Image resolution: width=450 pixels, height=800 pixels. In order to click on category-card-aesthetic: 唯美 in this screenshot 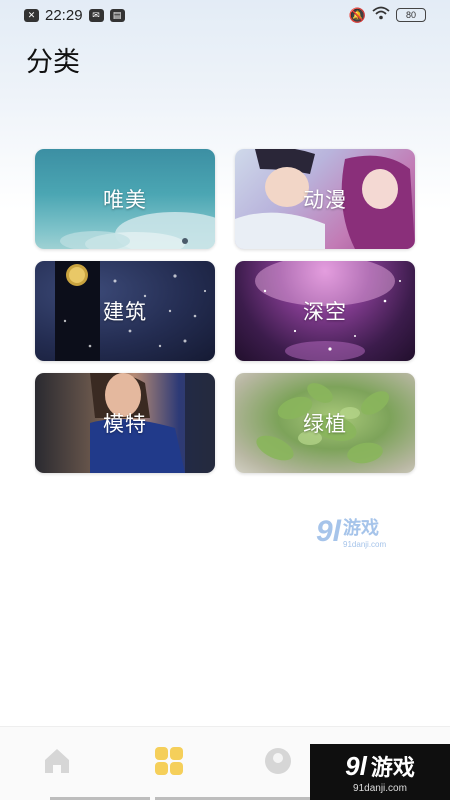, I will do `click(125, 199)`.